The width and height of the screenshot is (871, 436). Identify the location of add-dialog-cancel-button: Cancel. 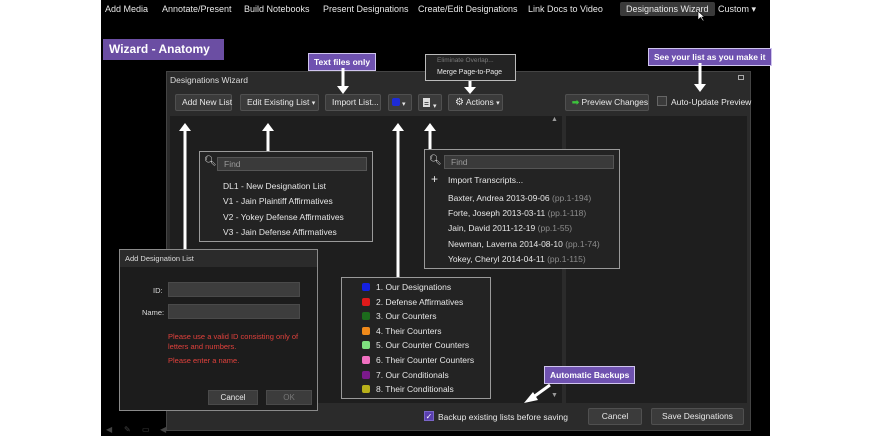
(233, 397).